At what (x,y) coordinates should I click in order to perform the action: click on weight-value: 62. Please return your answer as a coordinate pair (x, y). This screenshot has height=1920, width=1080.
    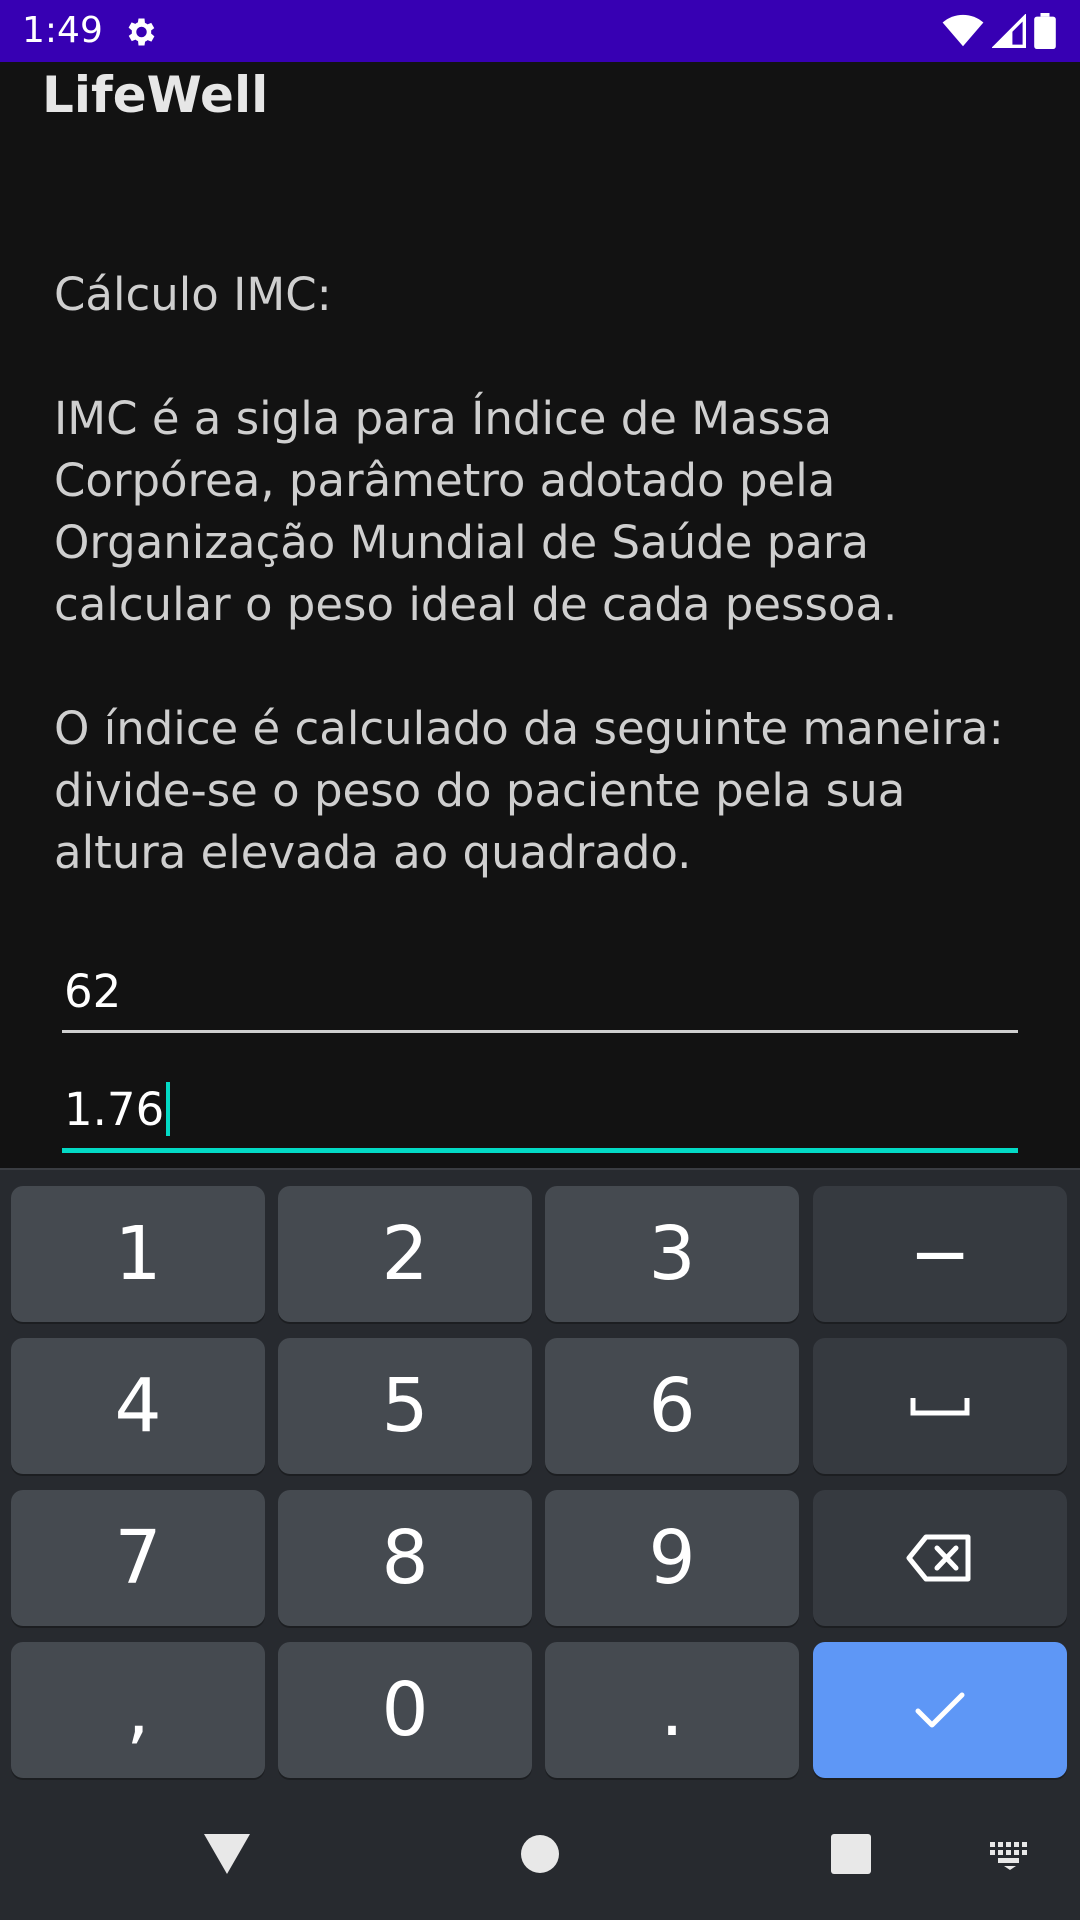
    Looking at the image, I should click on (93, 991).